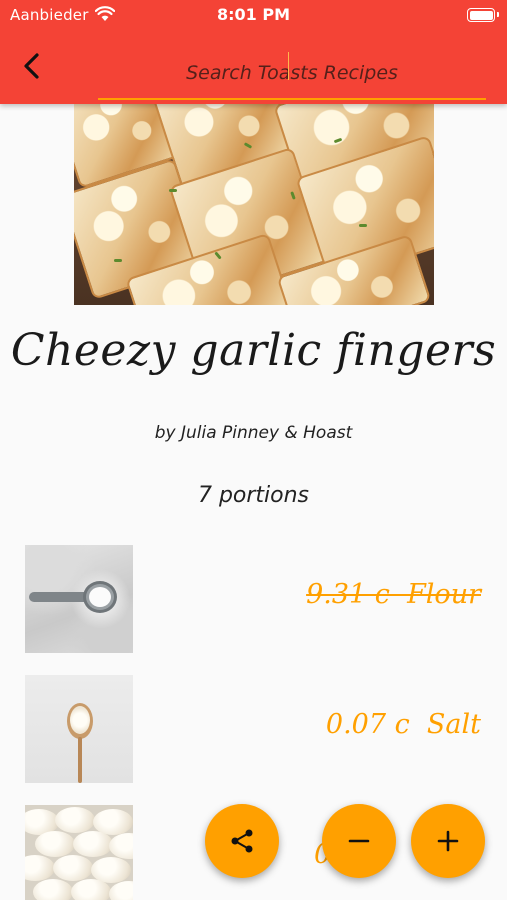 Image resolution: width=507 pixels, height=900 pixels. Describe the element at coordinates (79, 729) in the screenshot. I see `salt-image` at that location.